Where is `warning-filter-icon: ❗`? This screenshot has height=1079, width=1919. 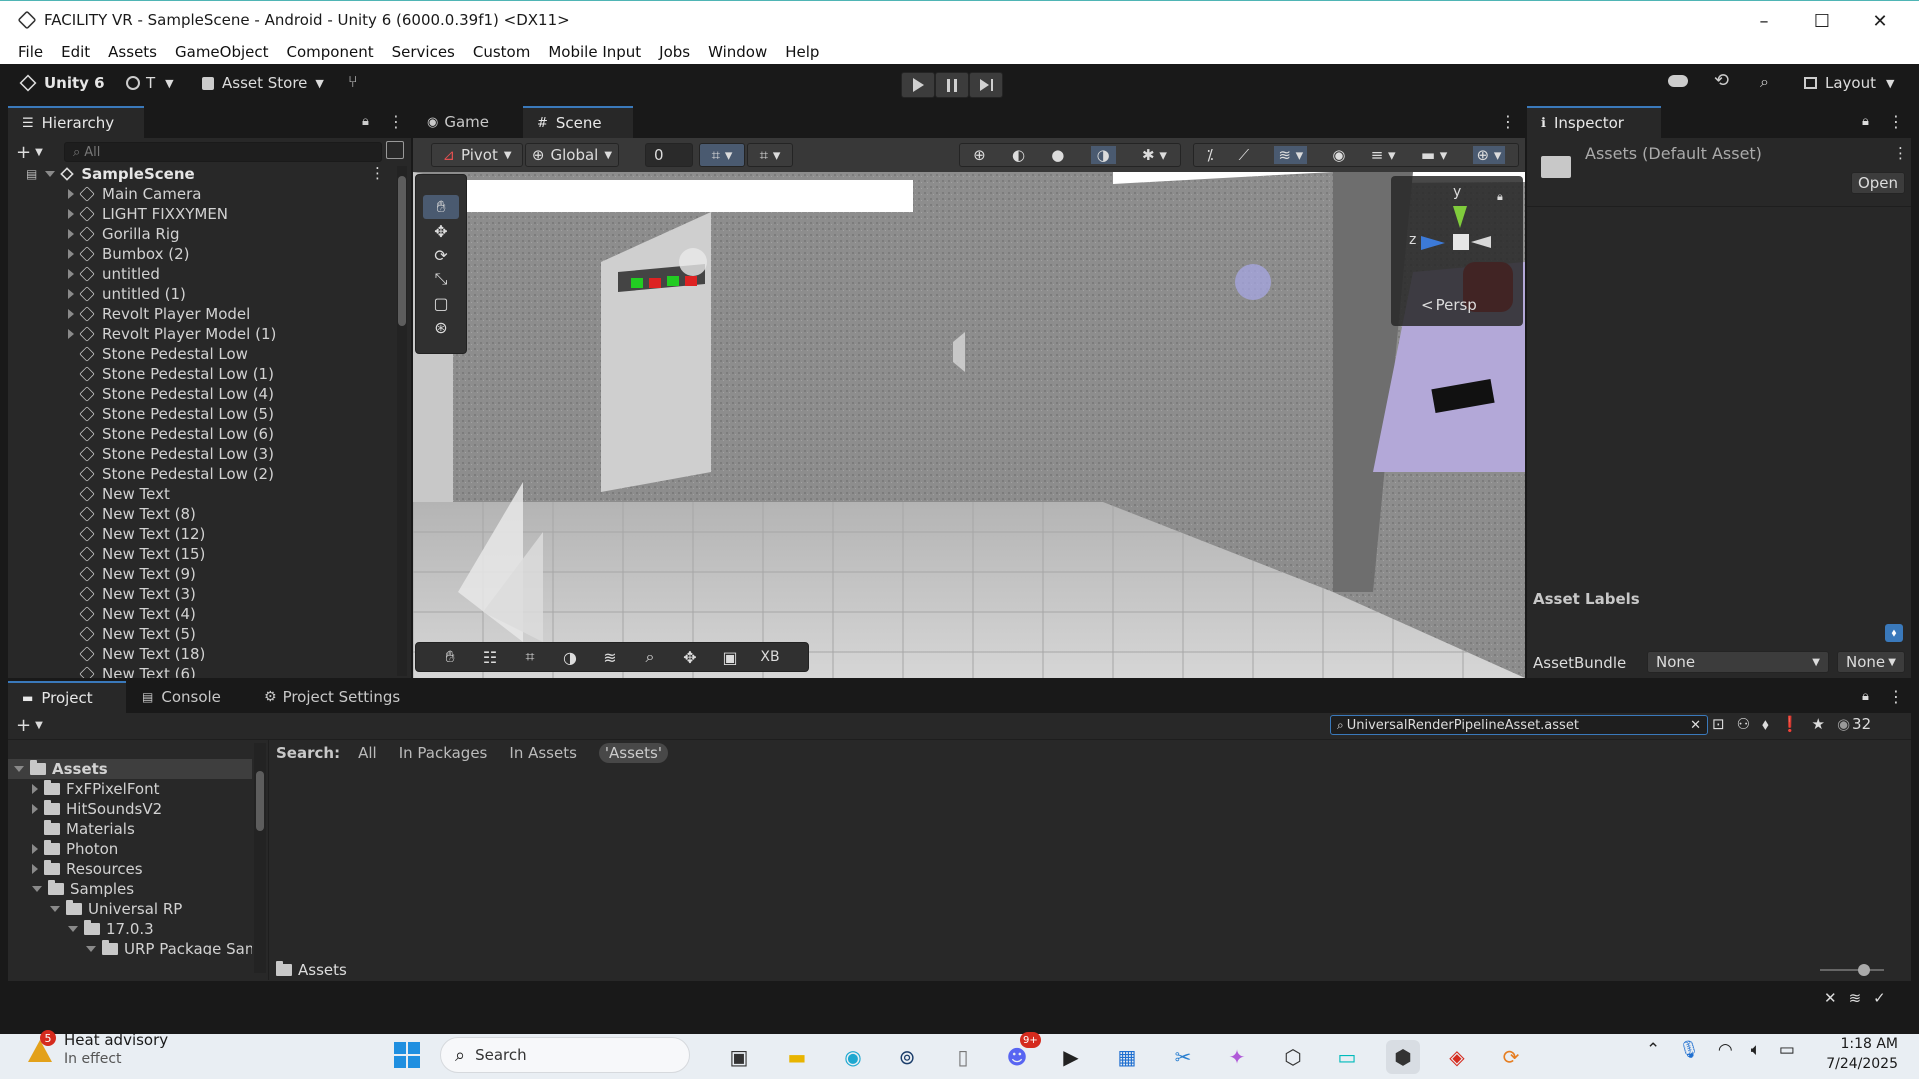
warning-filter-icon: ❗ is located at coordinates (1790, 724).